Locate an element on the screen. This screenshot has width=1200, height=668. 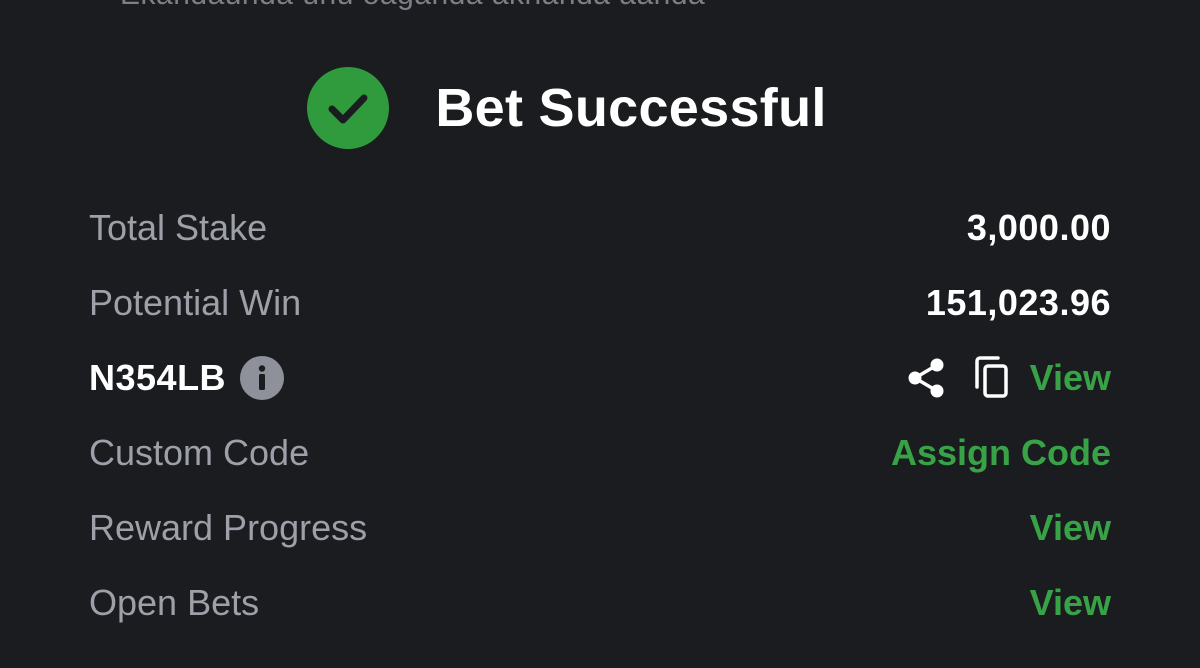
potential-win-row: Potential Win 151,023.96 is located at coordinates (600, 302).